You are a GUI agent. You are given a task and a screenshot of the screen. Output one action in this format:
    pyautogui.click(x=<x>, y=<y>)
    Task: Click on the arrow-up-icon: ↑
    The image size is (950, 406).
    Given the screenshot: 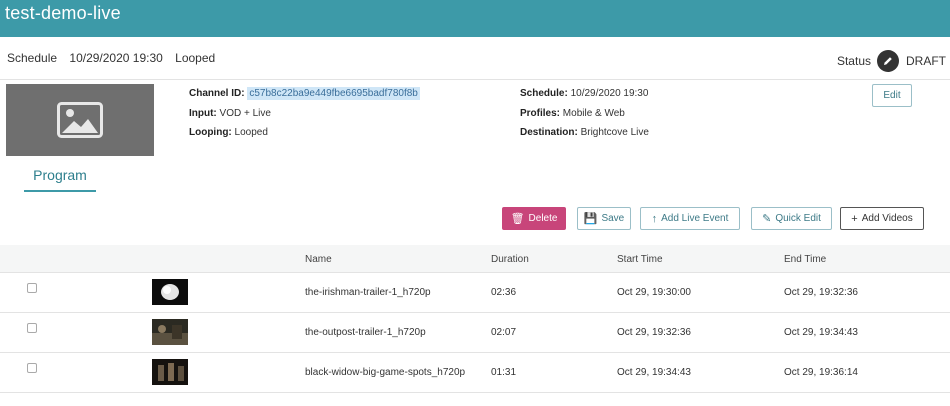 What is the action you would take?
    pyautogui.click(x=654, y=218)
    